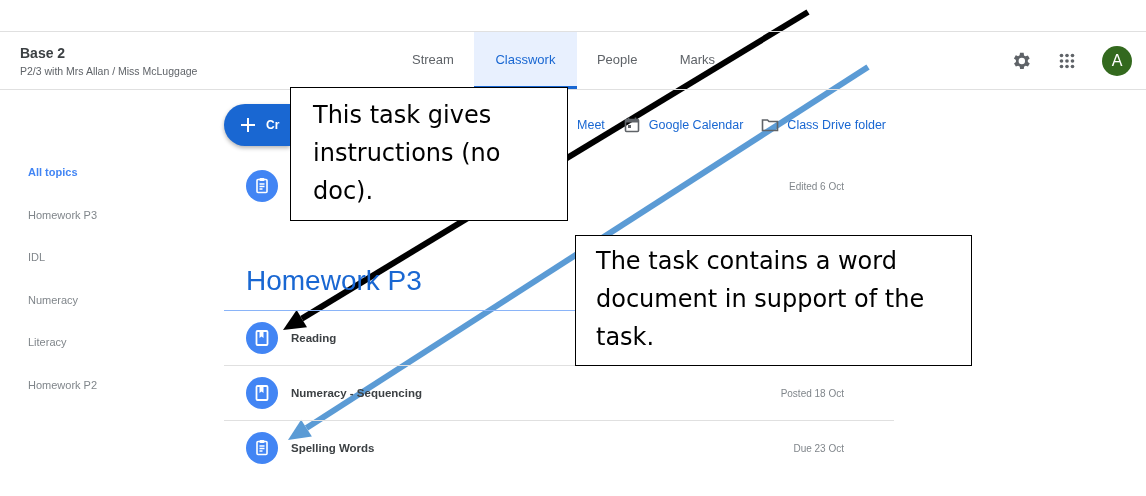 This screenshot has width=1146, height=496. Describe the element at coordinates (816, 186) in the screenshot. I see `item-date: Edited 6 Oct` at that location.